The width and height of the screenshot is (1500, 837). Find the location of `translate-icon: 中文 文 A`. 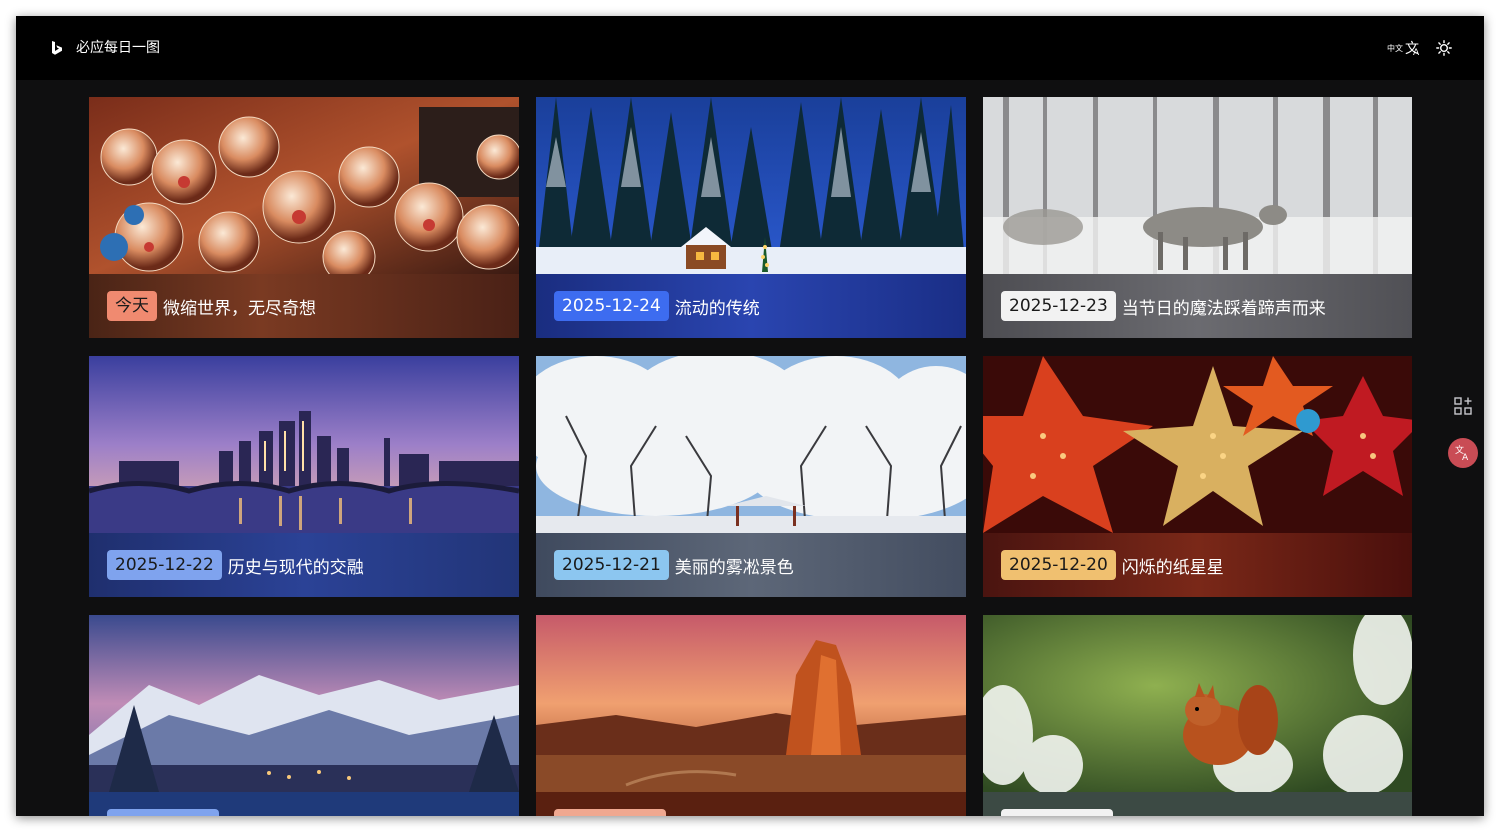

translate-icon: 中文 文 A is located at coordinates (1403, 49).